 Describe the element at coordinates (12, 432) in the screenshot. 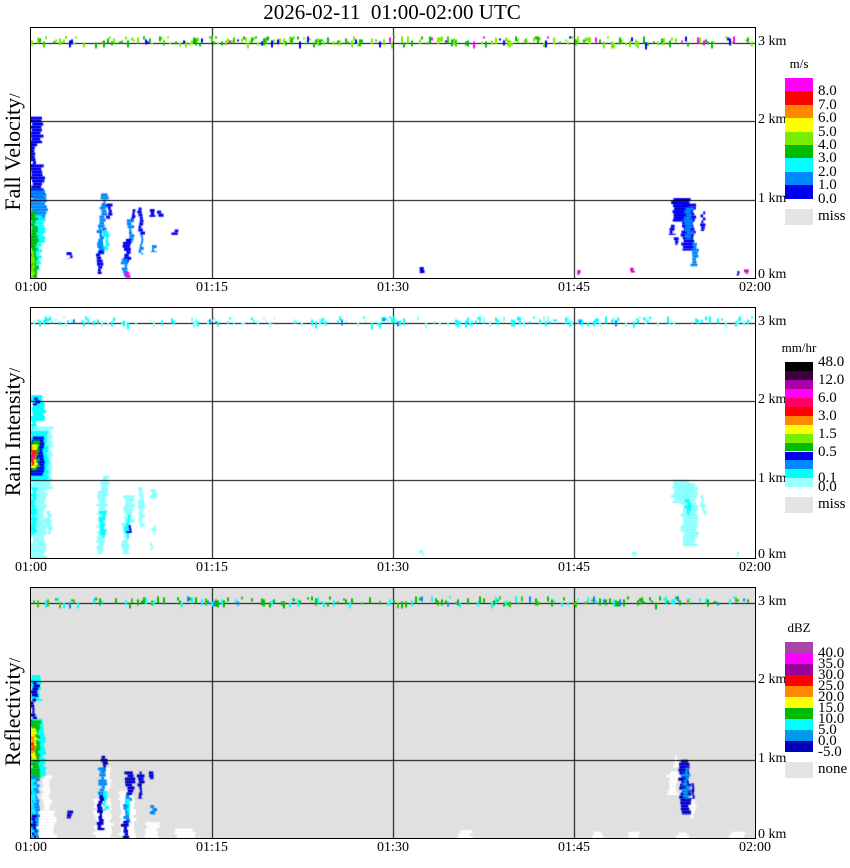

I see `y-axis-title-rain-intensity: Rain Intensity` at that location.